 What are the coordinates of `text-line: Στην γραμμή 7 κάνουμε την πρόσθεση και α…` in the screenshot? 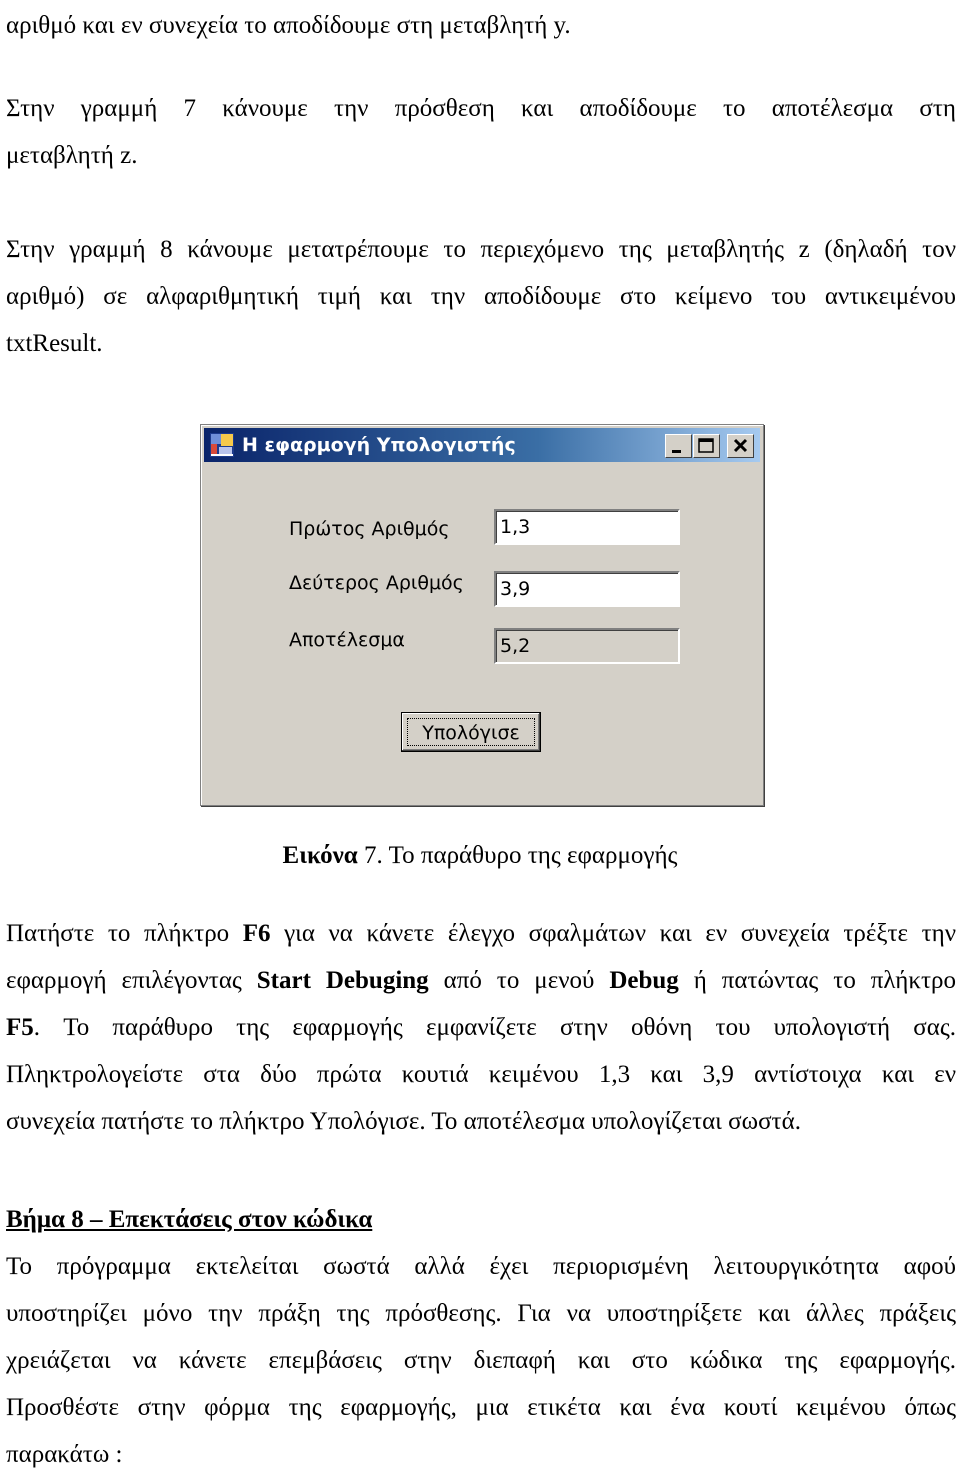 It's located at (481, 108).